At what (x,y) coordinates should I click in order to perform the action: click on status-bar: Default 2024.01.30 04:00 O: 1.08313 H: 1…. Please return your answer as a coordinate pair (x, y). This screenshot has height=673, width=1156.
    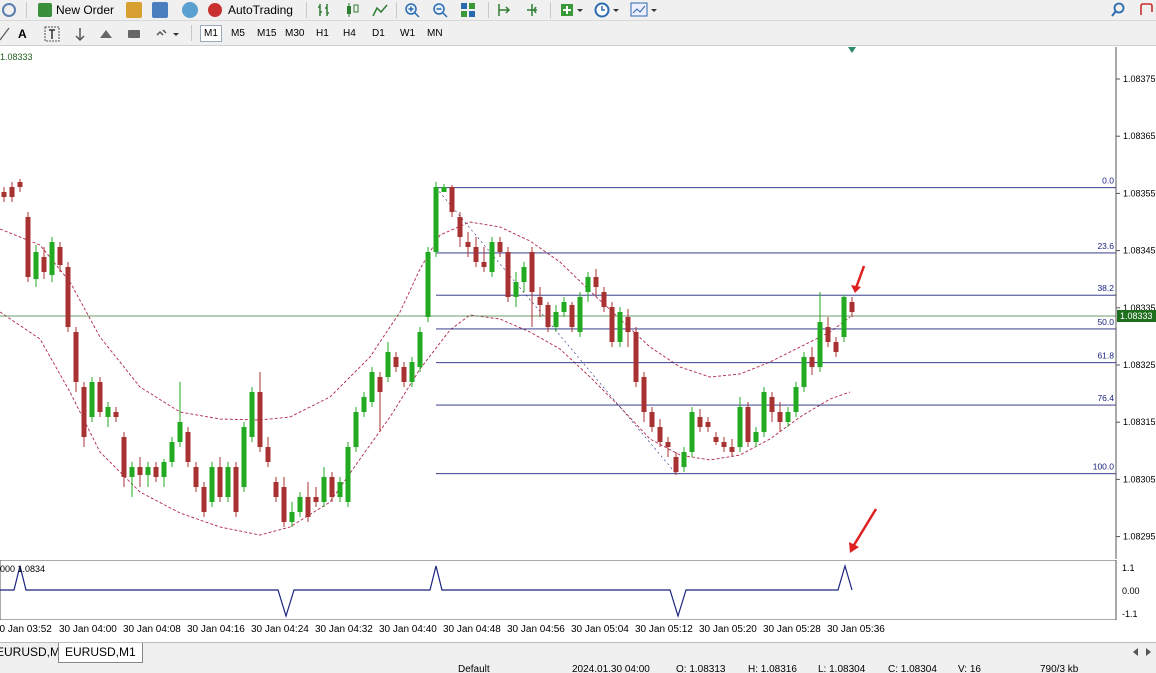
    Looking at the image, I should click on (578, 668).